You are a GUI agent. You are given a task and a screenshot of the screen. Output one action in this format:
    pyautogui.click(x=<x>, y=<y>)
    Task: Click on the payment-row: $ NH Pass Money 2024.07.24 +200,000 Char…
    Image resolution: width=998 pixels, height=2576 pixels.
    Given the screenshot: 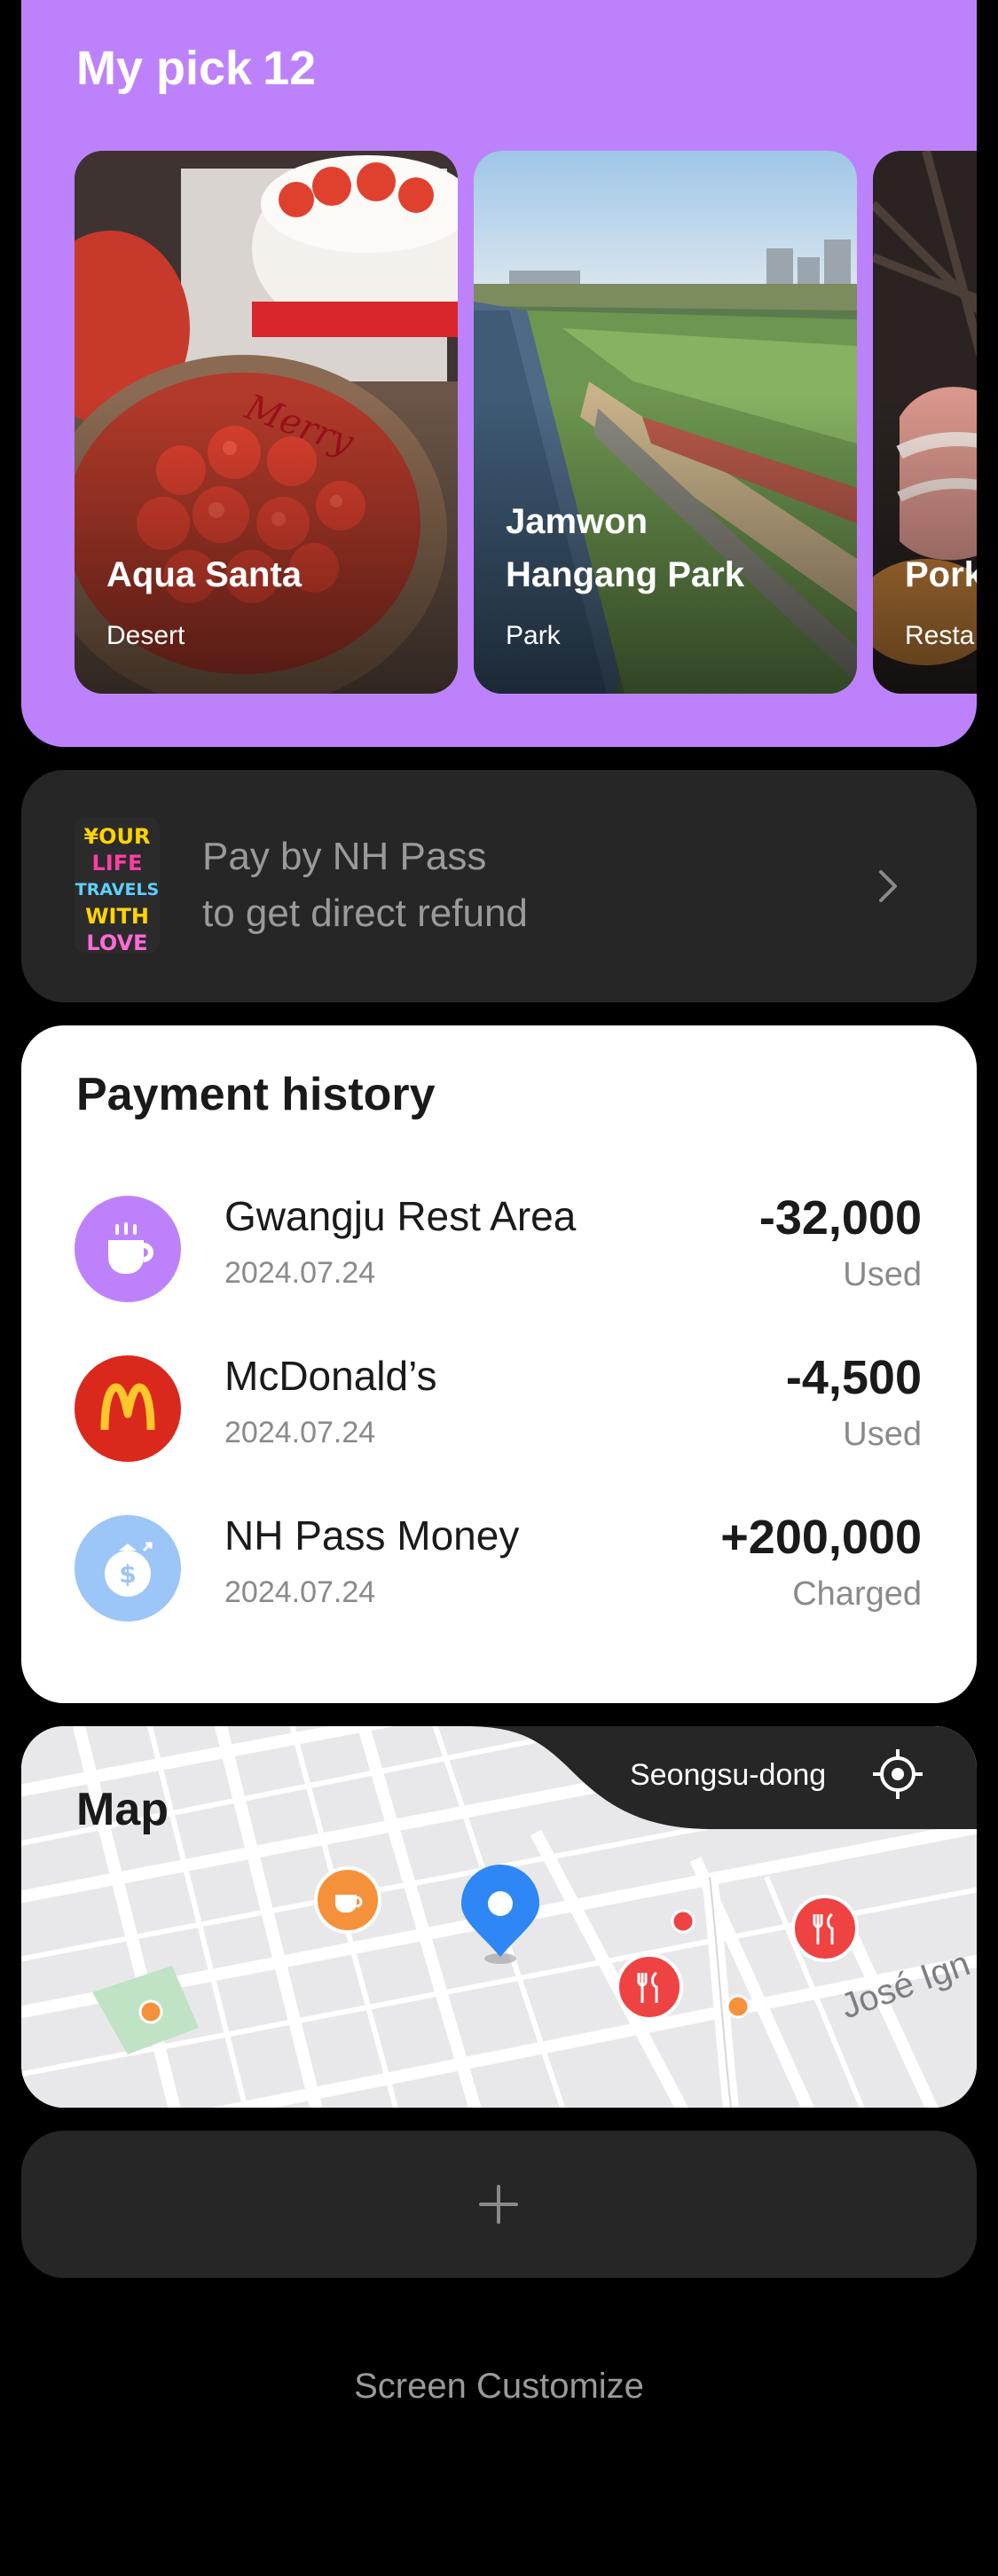 What is the action you would take?
    pyautogui.click(x=499, y=1568)
    